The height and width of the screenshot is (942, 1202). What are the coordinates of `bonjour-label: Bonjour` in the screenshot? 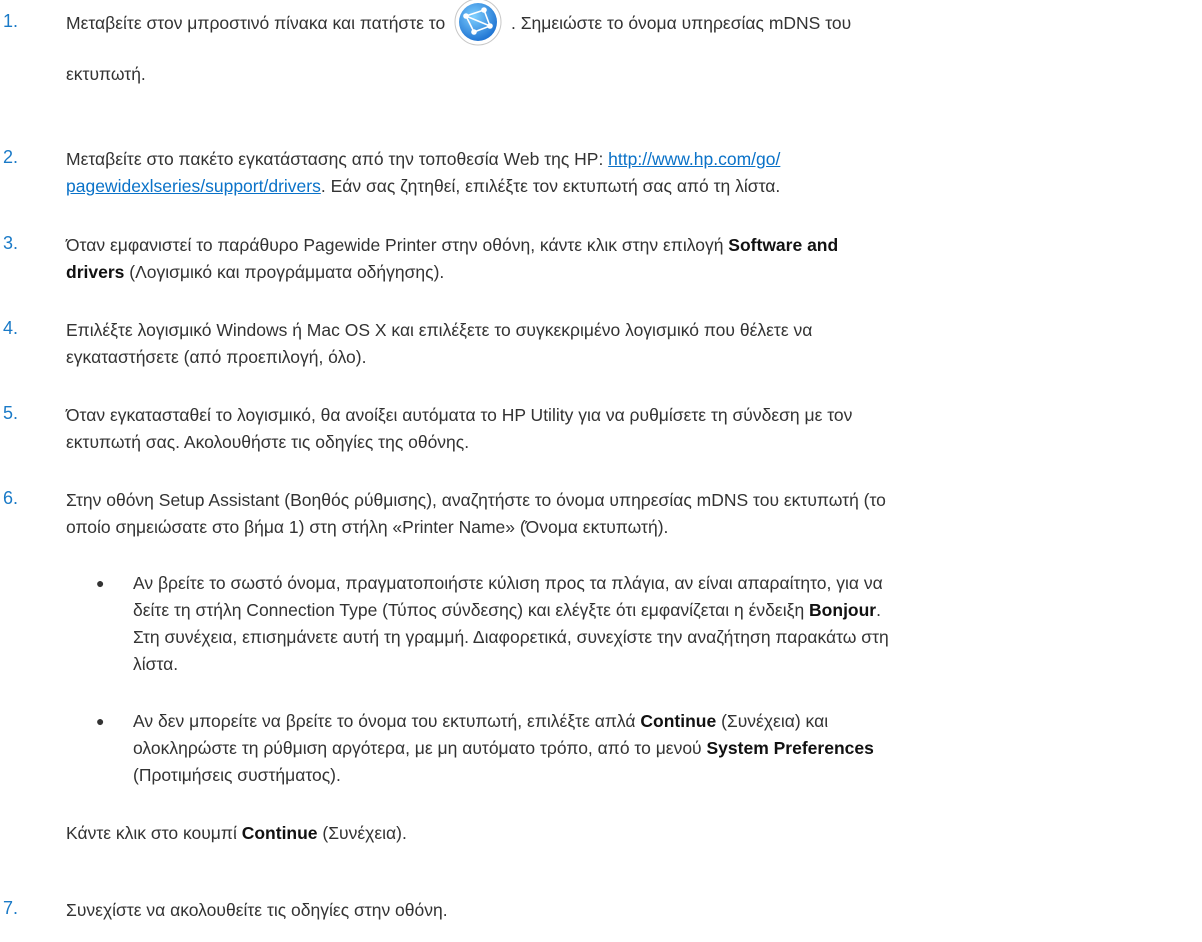 It's located at (843, 610).